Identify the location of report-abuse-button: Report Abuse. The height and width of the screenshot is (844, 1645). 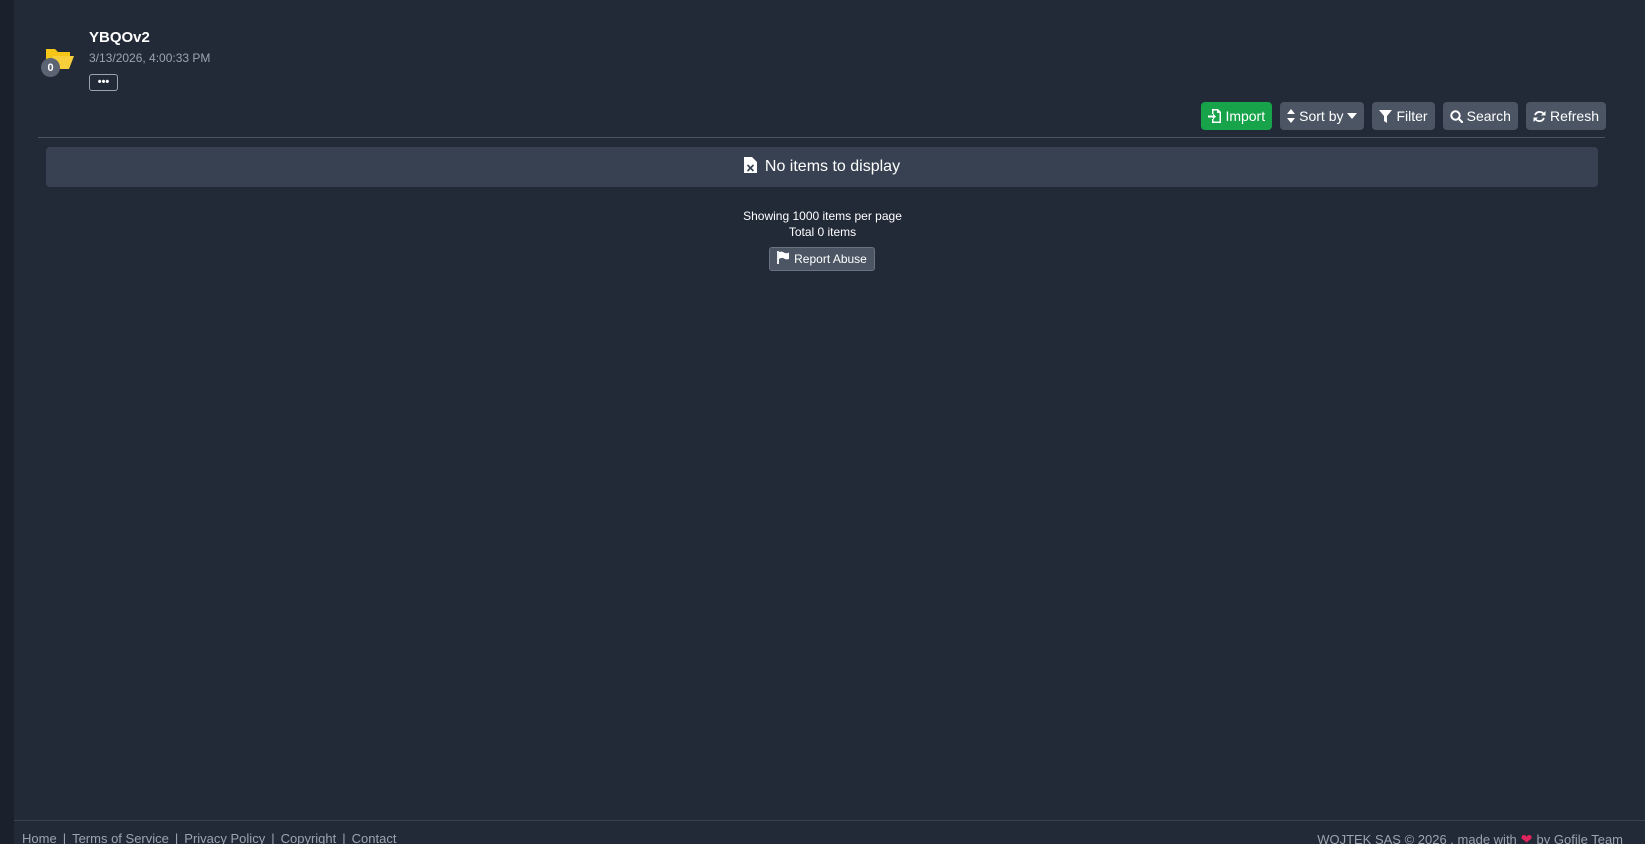
(822, 259).